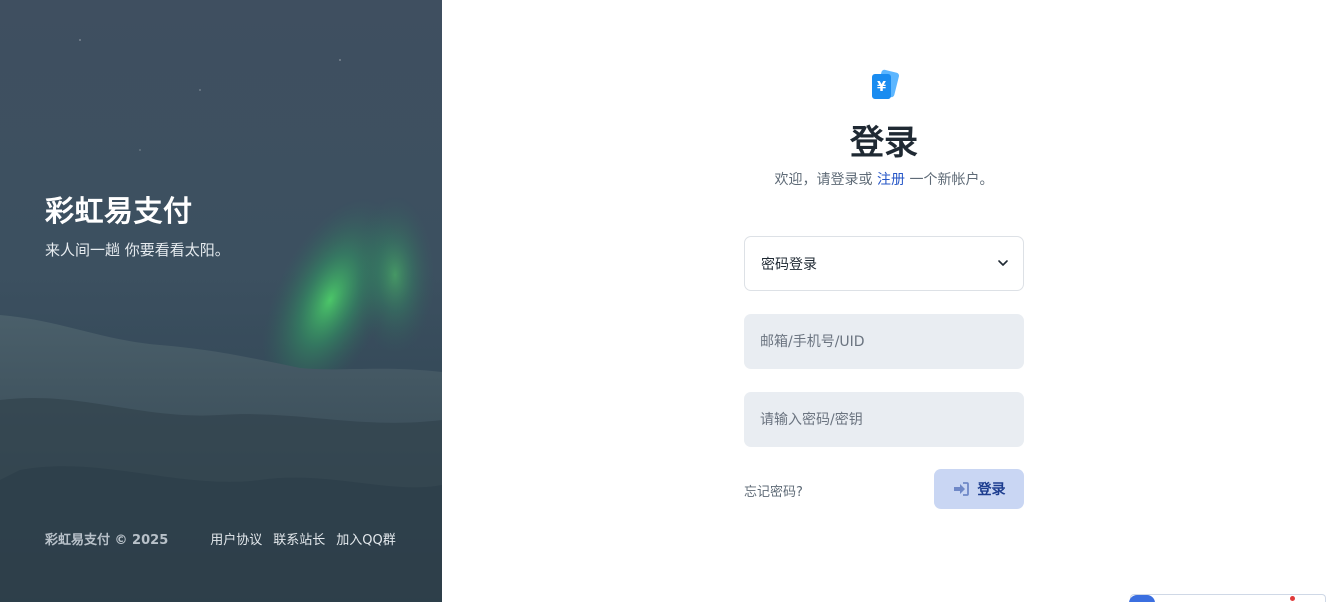 This screenshot has width=1326, height=602. I want to click on site-slogan: 来人间一趟 你要看看太阳。, so click(137, 250).